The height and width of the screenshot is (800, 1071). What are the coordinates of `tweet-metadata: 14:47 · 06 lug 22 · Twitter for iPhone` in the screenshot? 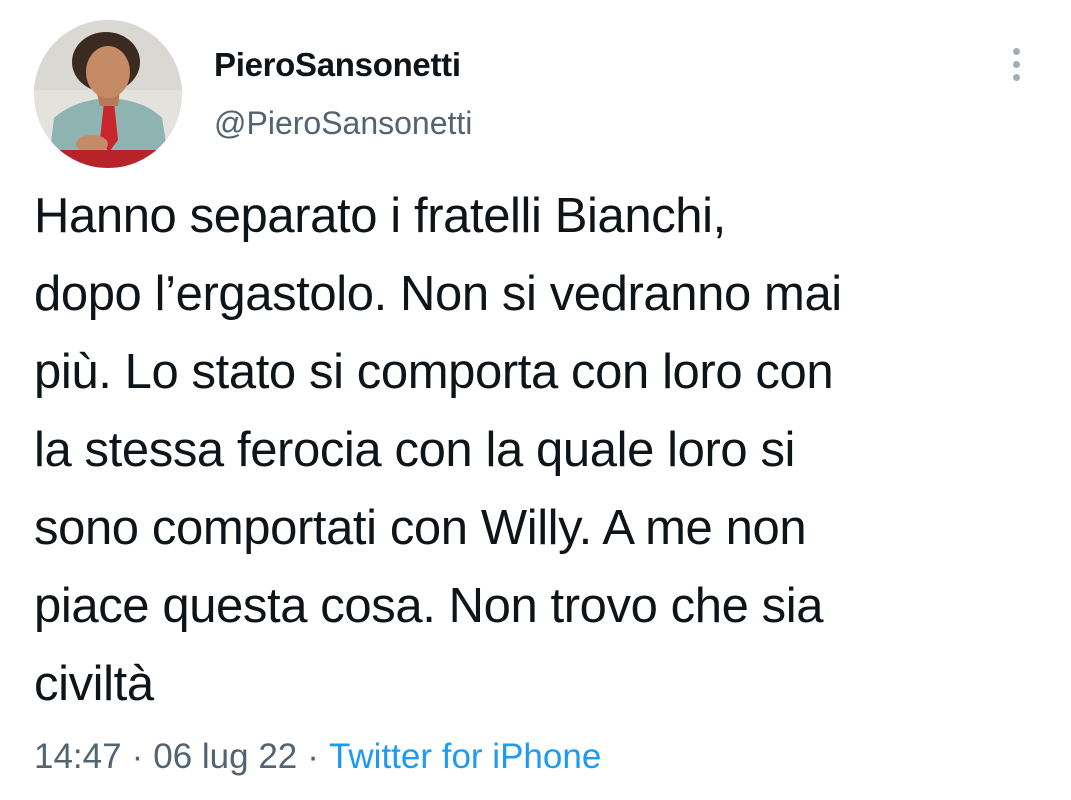 It's located at (317, 757).